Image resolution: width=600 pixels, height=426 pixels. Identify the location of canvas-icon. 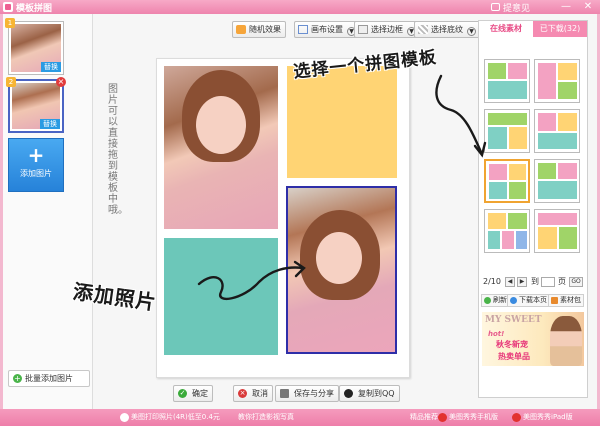
(303, 29).